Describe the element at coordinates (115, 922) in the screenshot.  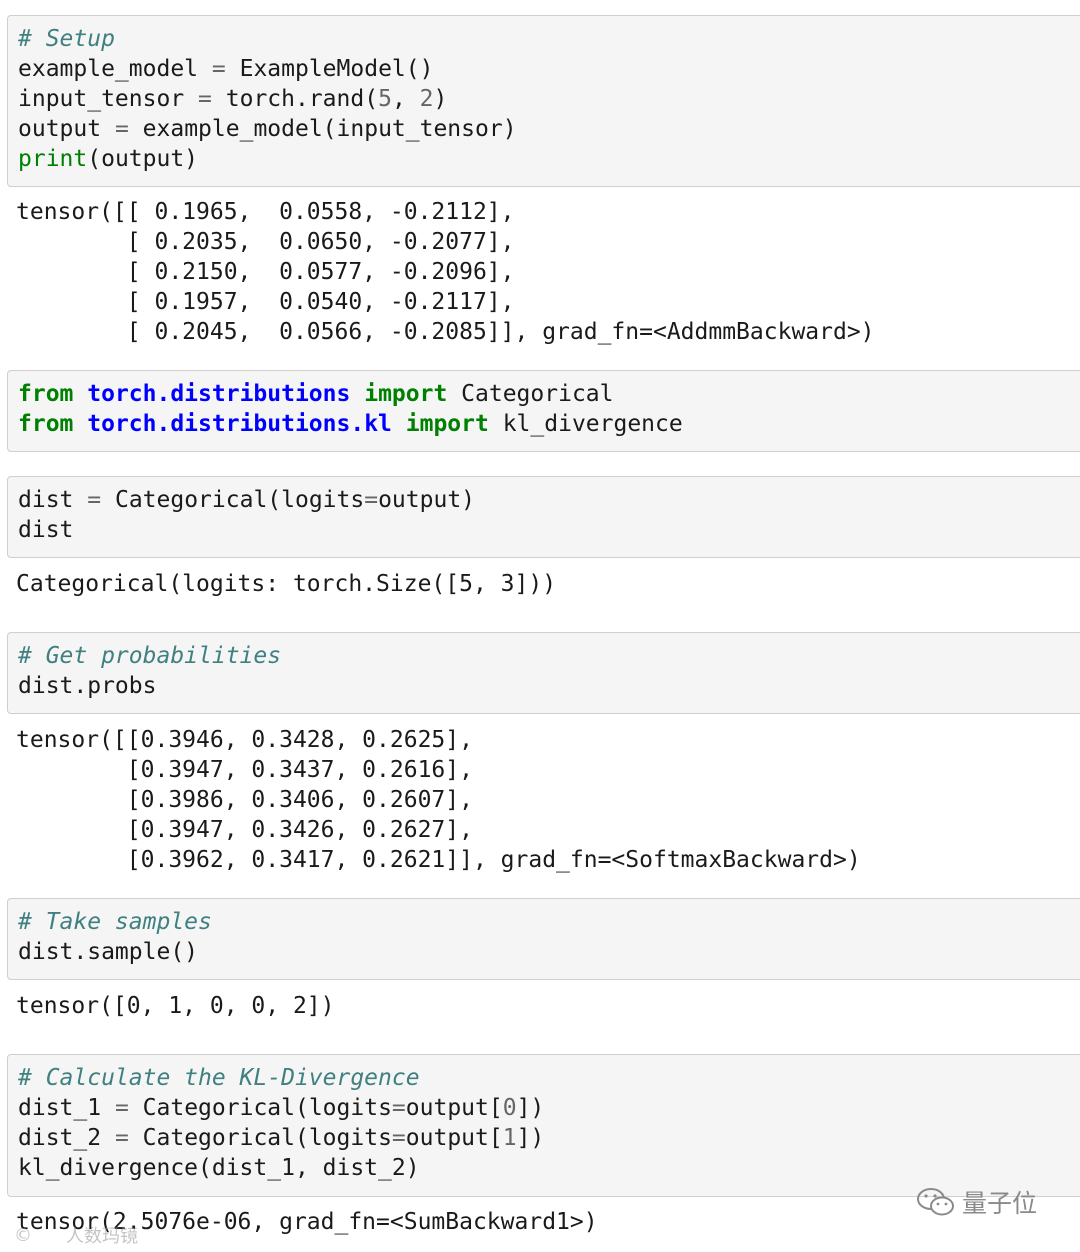
I see `comment-samples: # Take samples` at that location.